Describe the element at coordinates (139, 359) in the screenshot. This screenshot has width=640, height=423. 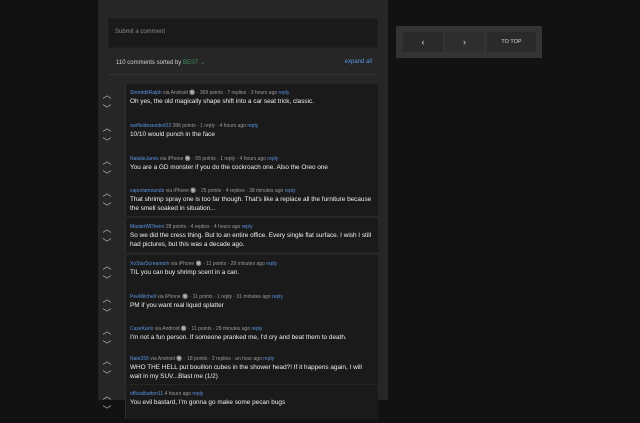
I see `comment-username: Nate355` at that location.